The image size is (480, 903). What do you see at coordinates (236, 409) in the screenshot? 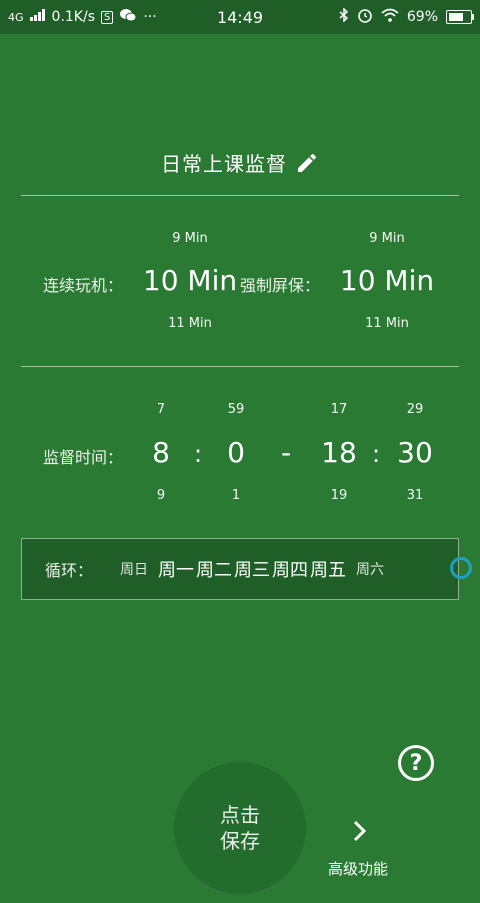
I see `start-min-prev: 59` at bounding box center [236, 409].